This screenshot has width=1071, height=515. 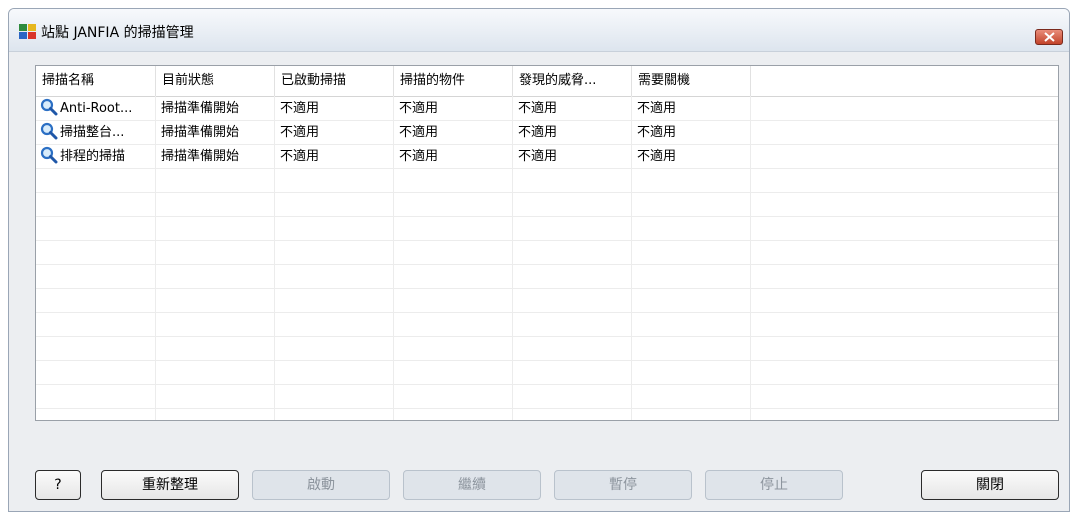 What do you see at coordinates (472, 485) in the screenshot?
I see `resume-button: 繼續` at bounding box center [472, 485].